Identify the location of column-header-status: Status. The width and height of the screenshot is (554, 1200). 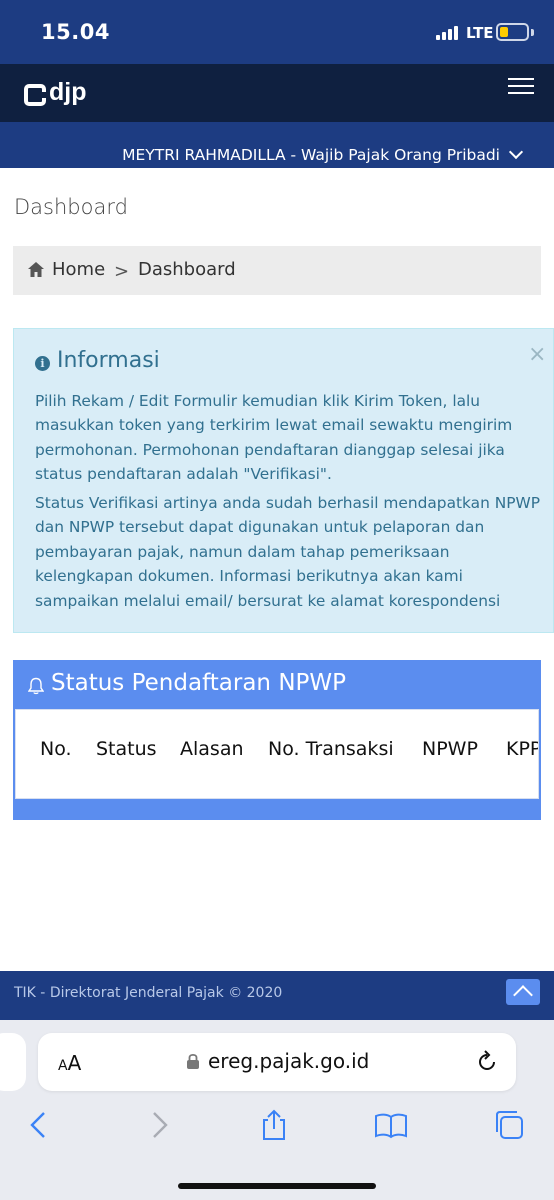
(126, 749).